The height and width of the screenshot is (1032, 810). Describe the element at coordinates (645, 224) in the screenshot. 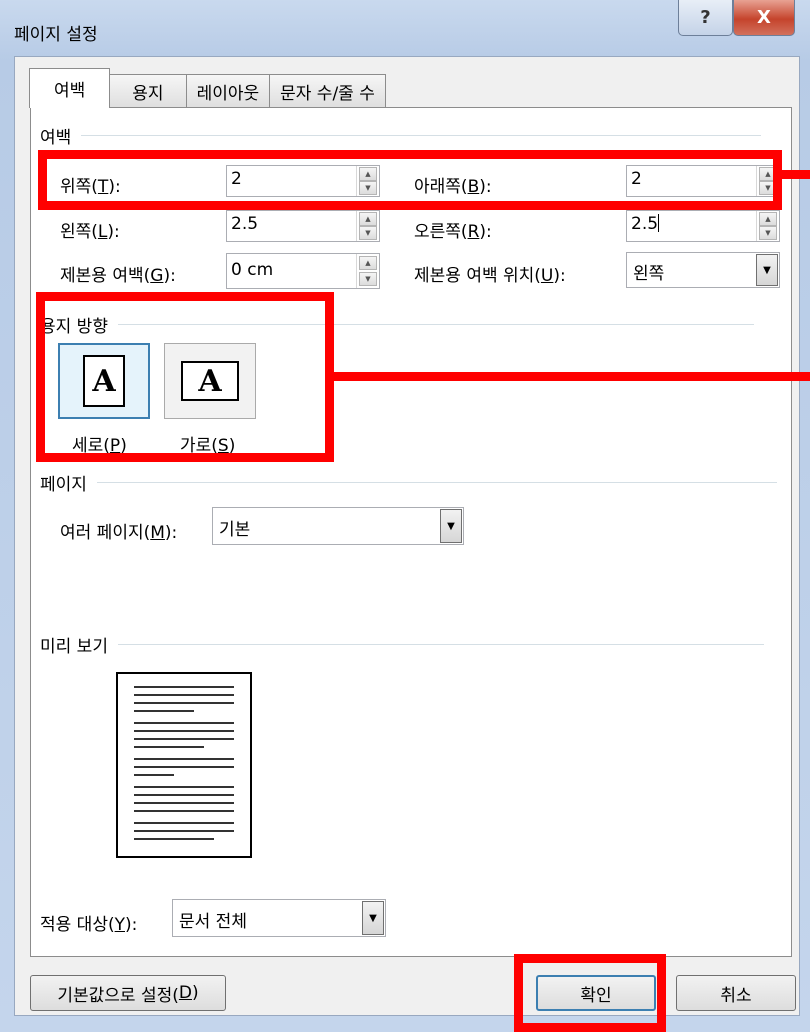

I see `right-margin-value: 2.5` at that location.